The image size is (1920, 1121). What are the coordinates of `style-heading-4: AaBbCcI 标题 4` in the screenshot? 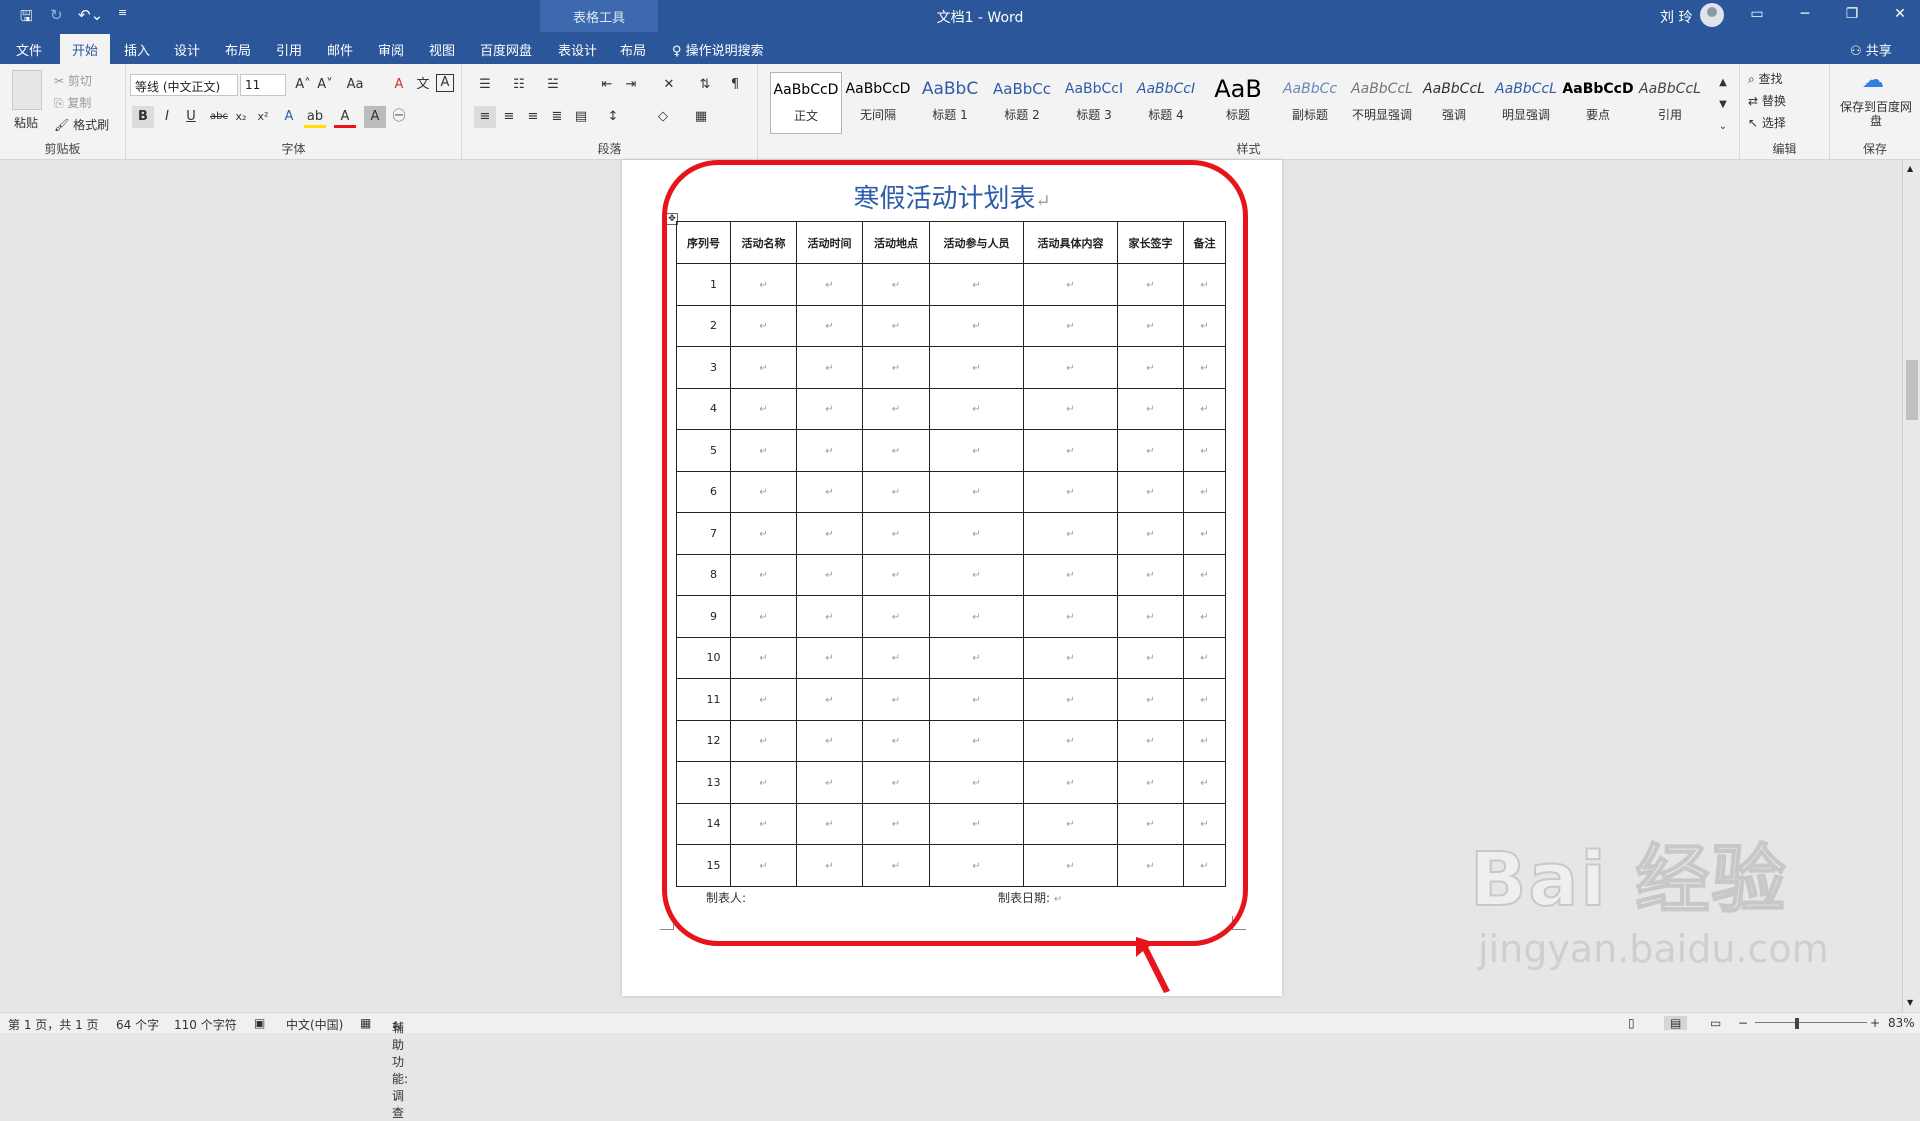 It's located at (1166, 103).